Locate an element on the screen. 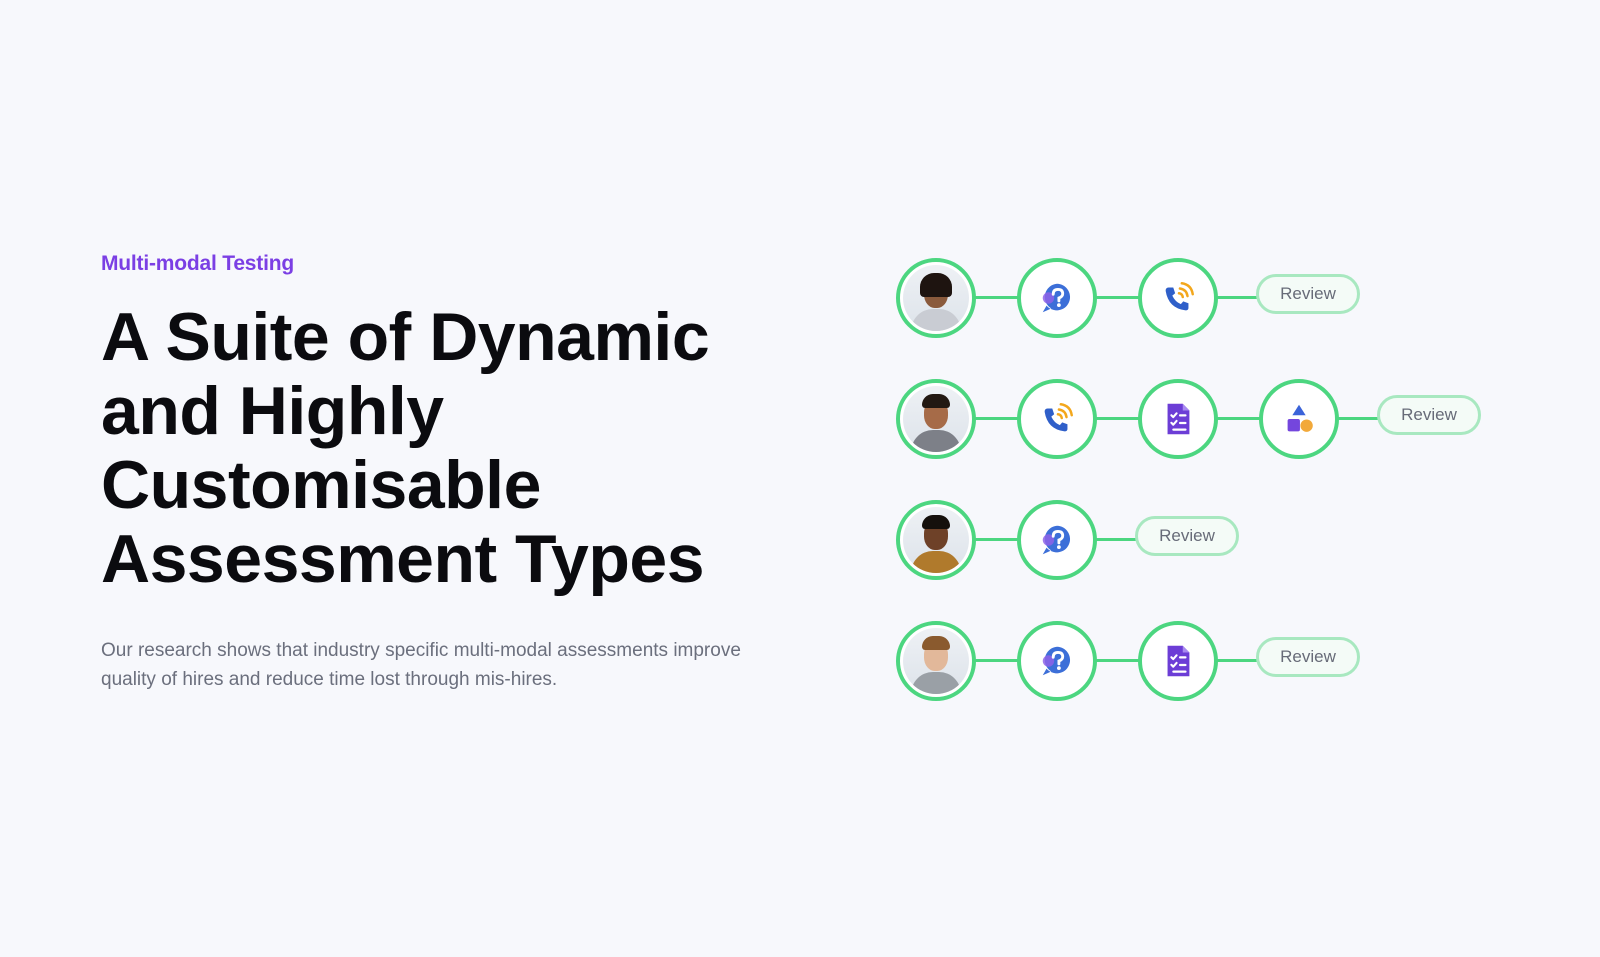 This screenshot has height=957, width=1600. shapes-icon is located at coordinates (1300, 418).